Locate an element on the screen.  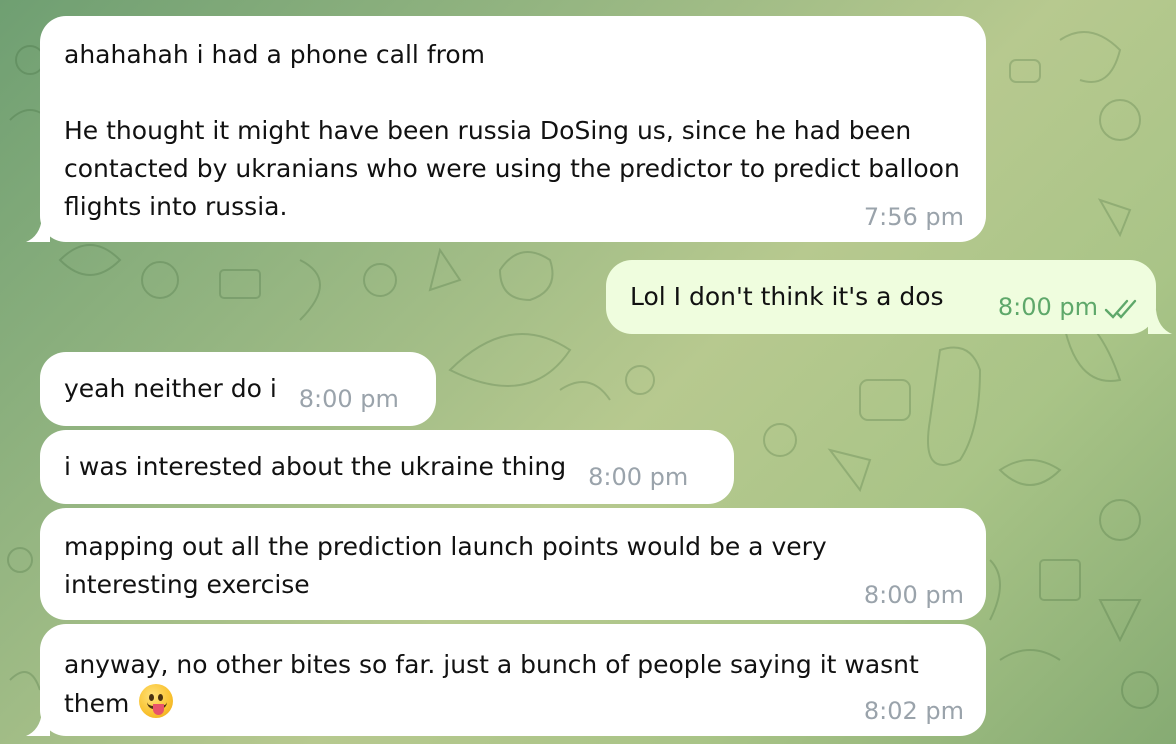
message-bubble-outgoing: Lol I don't think it's a dos 8:00 pm is located at coordinates (881, 297).